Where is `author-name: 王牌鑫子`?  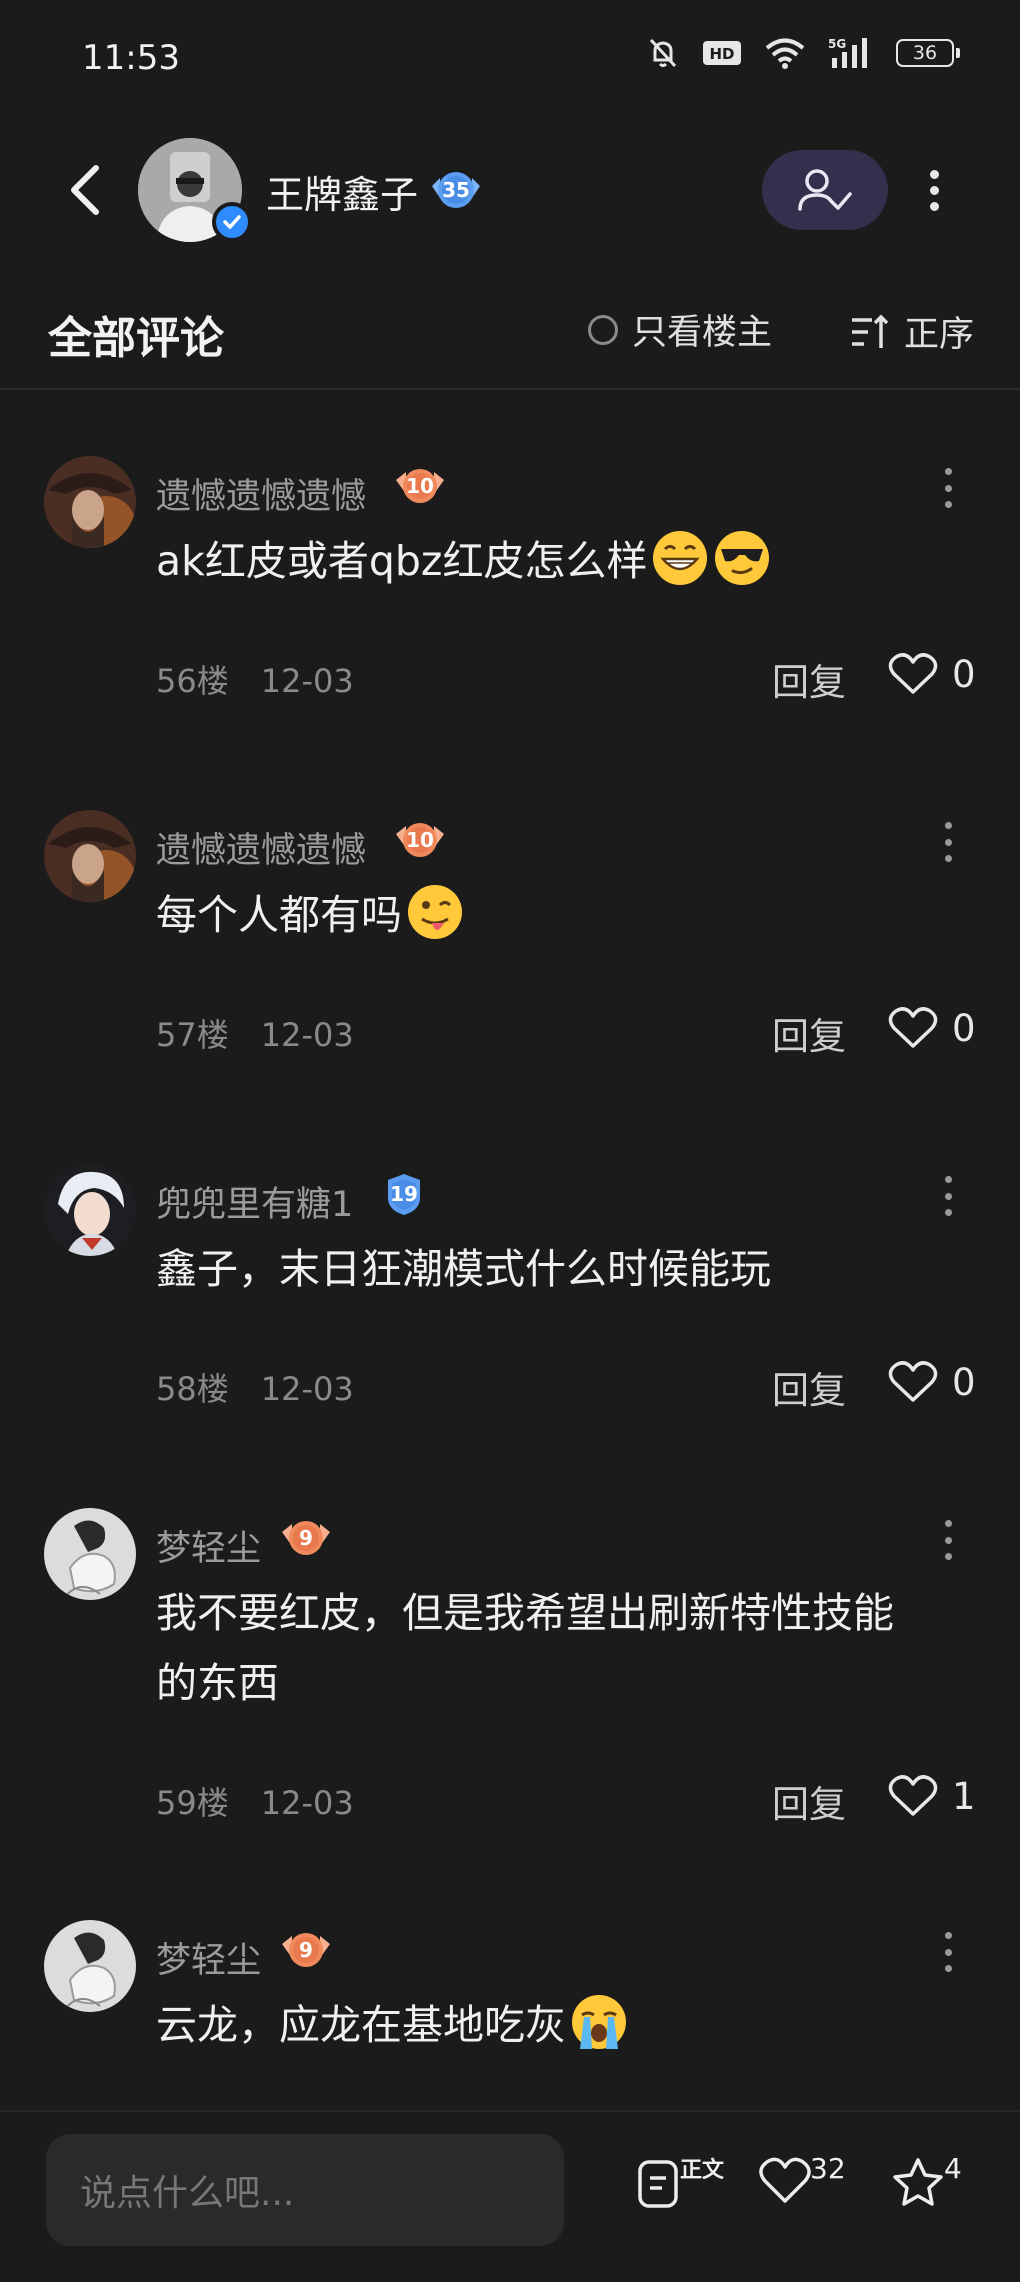 author-name: 王牌鑫子 is located at coordinates (342, 191).